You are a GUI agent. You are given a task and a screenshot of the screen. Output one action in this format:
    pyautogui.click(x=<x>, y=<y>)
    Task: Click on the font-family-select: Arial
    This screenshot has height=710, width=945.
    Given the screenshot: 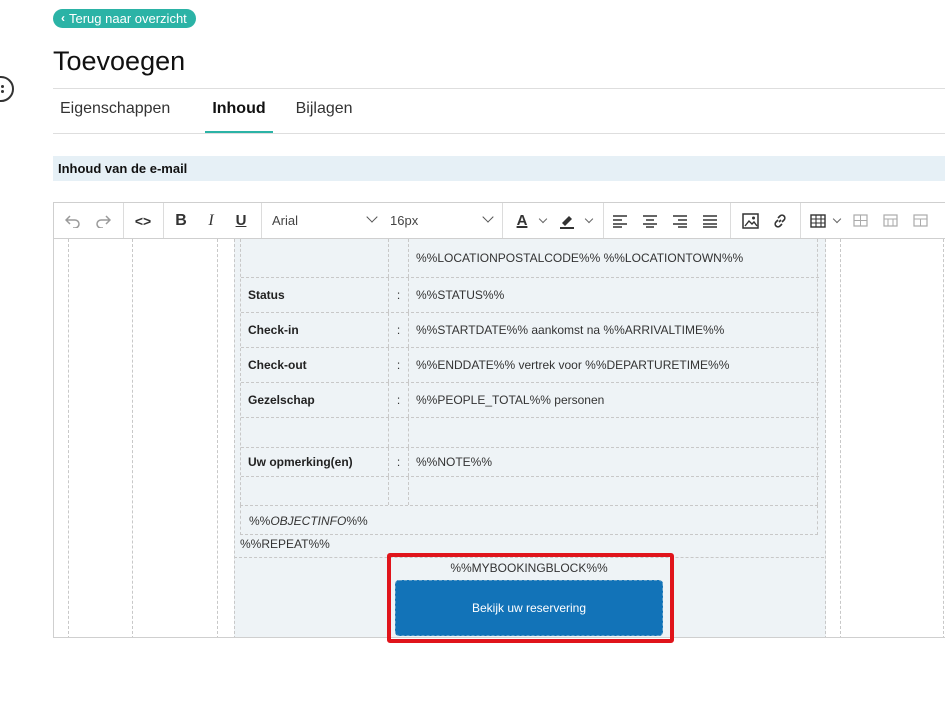 What is the action you would take?
    pyautogui.click(x=325, y=220)
    